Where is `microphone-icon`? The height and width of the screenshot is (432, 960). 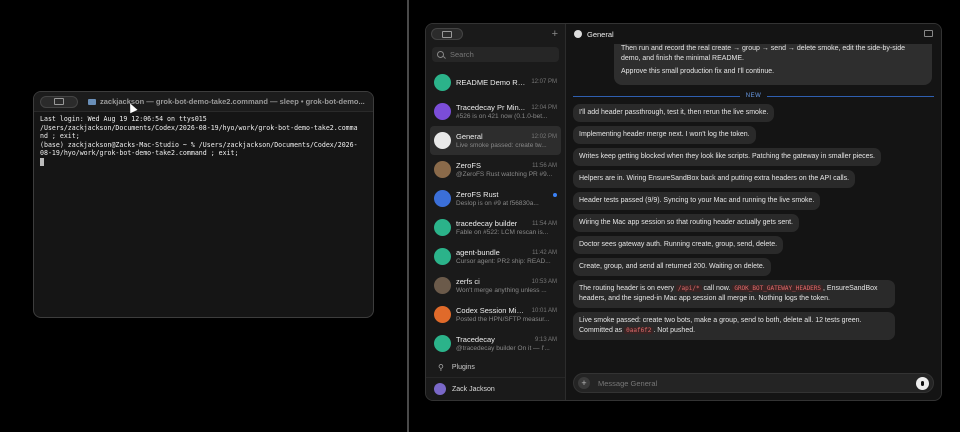
microphone-icon is located at coordinates (922, 383).